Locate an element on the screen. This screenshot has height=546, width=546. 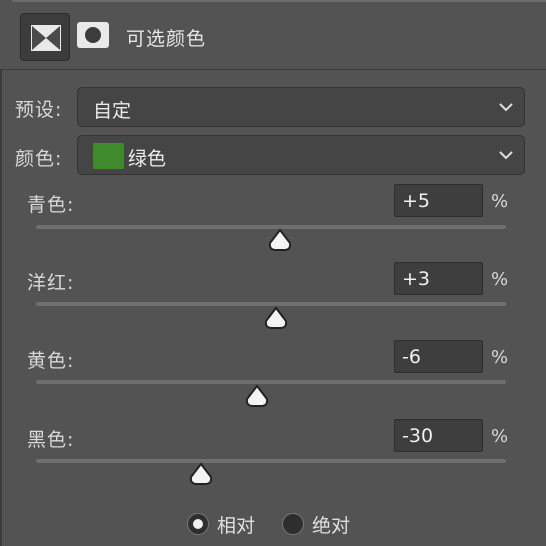
colors-value: 绿色 is located at coordinates (147, 159).